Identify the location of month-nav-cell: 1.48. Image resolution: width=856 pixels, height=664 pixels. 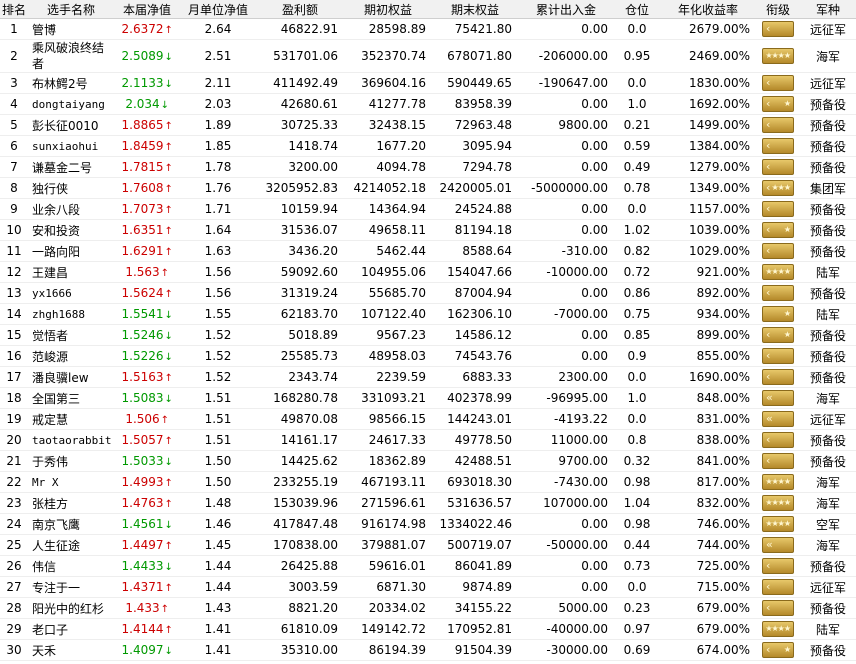
(218, 503).